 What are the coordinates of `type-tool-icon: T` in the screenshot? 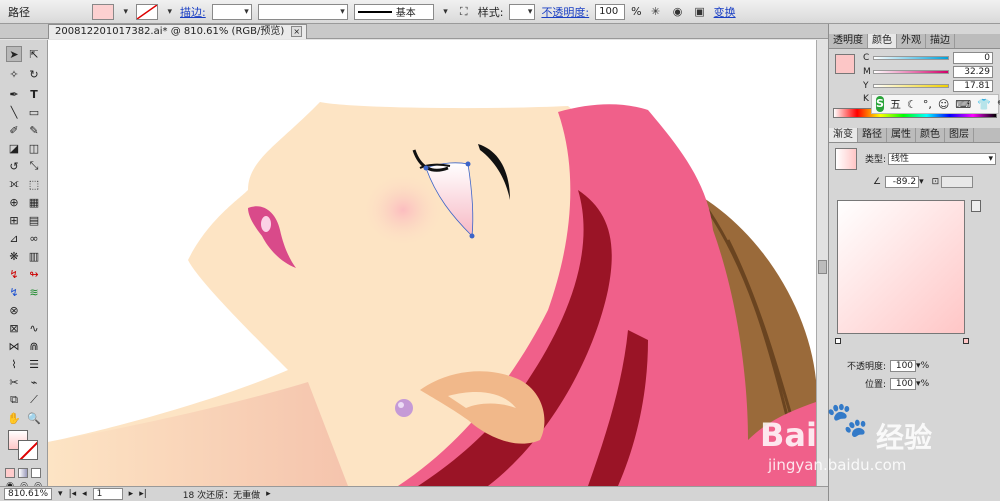 It's located at (34, 94).